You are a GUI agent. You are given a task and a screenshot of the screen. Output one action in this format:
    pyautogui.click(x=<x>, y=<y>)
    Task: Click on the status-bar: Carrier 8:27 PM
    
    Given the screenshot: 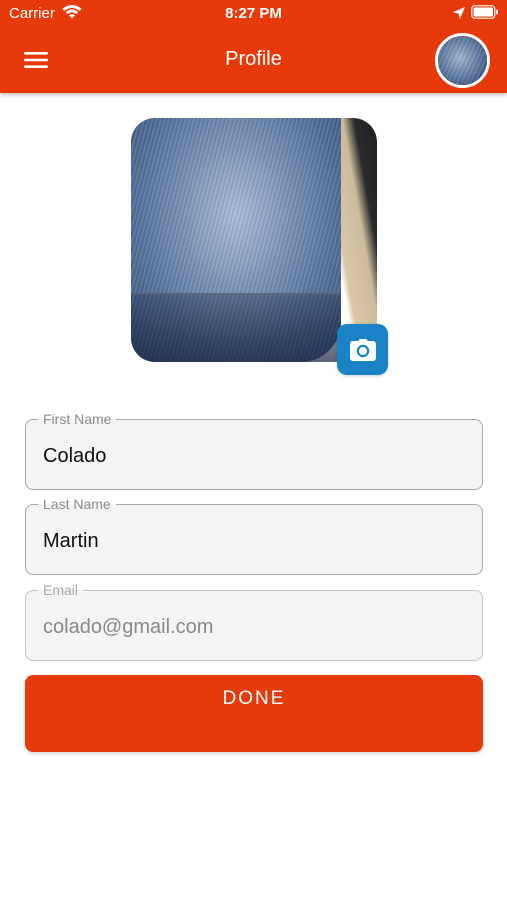 What is the action you would take?
    pyautogui.click(x=253, y=14)
    